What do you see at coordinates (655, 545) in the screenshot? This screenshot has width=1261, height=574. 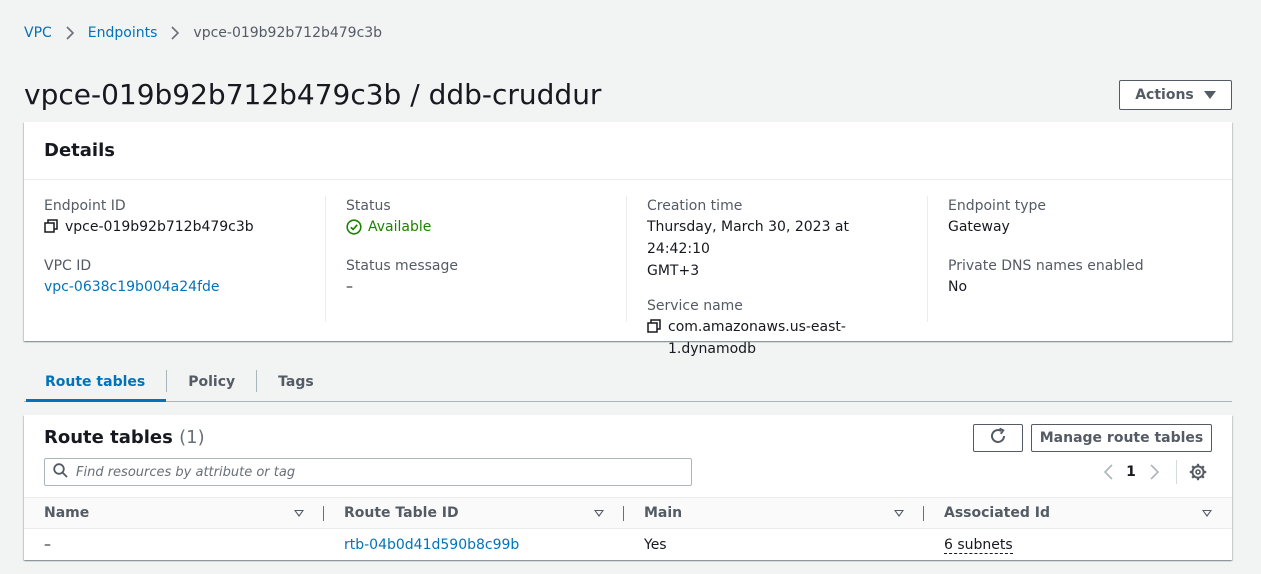 I see `cell-main: Yes` at bounding box center [655, 545].